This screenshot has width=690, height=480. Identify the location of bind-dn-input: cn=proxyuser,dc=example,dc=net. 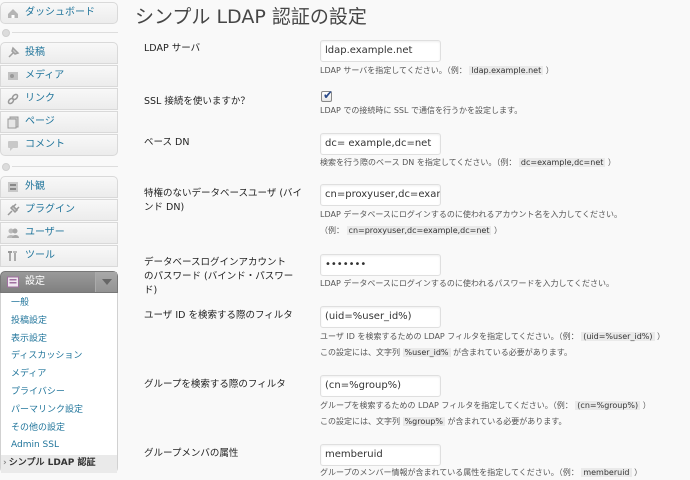
(380, 195).